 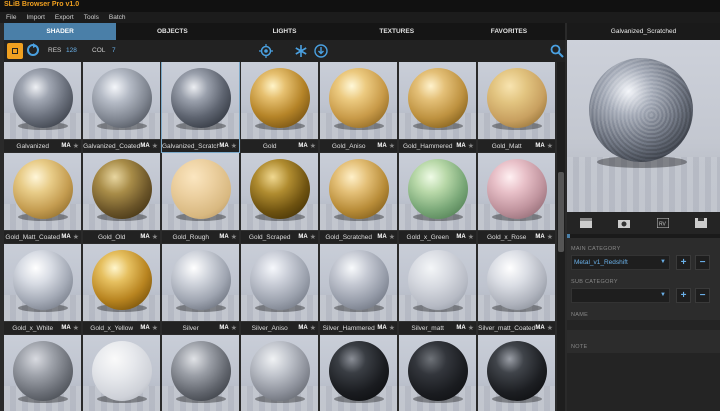 What do you see at coordinates (509, 31) in the screenshot?
I see `tab-favorites: FAVORITES` at bounding box center [509, 31].